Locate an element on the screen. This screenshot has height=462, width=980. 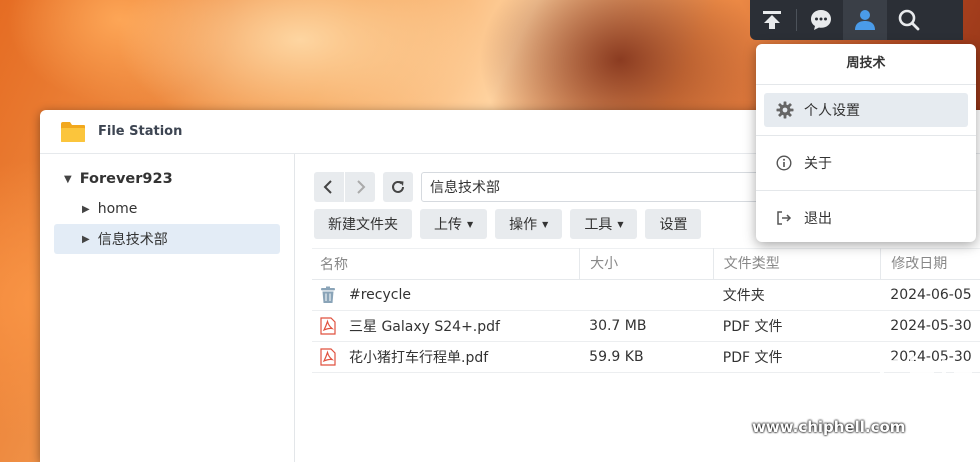
search-button is located at coordinates (909, 20).